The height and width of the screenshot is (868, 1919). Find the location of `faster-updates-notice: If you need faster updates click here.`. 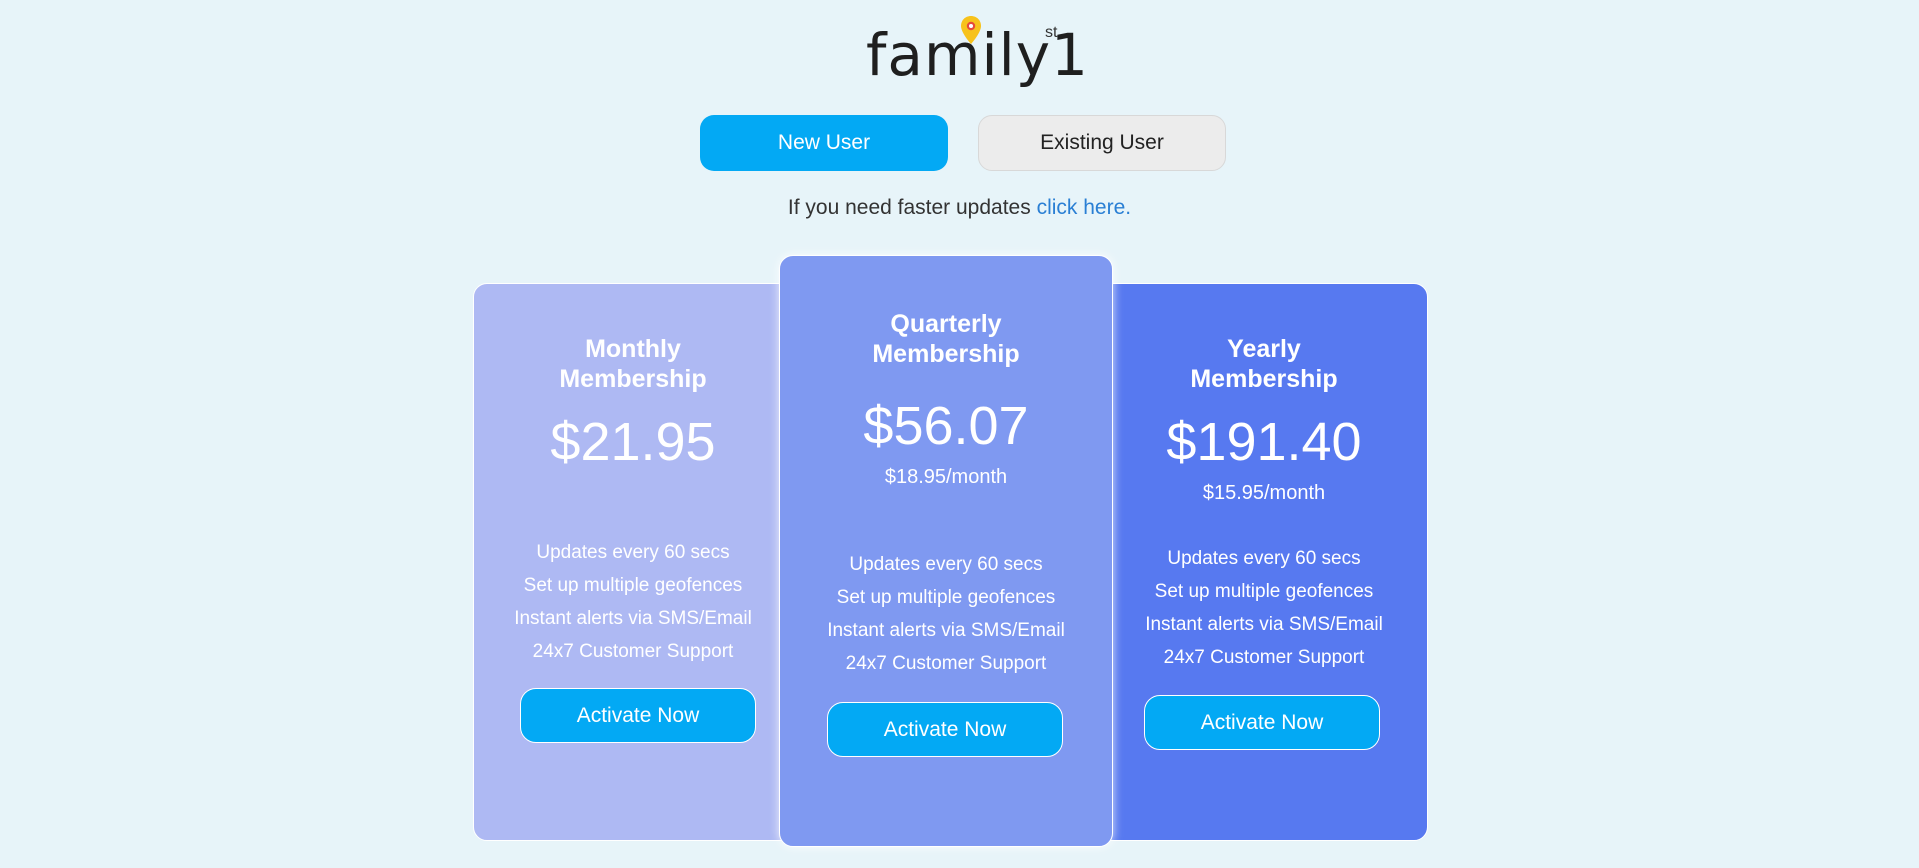

faster-updates-notice: If you need faster updates click here. is located at coordinates (959, 208).